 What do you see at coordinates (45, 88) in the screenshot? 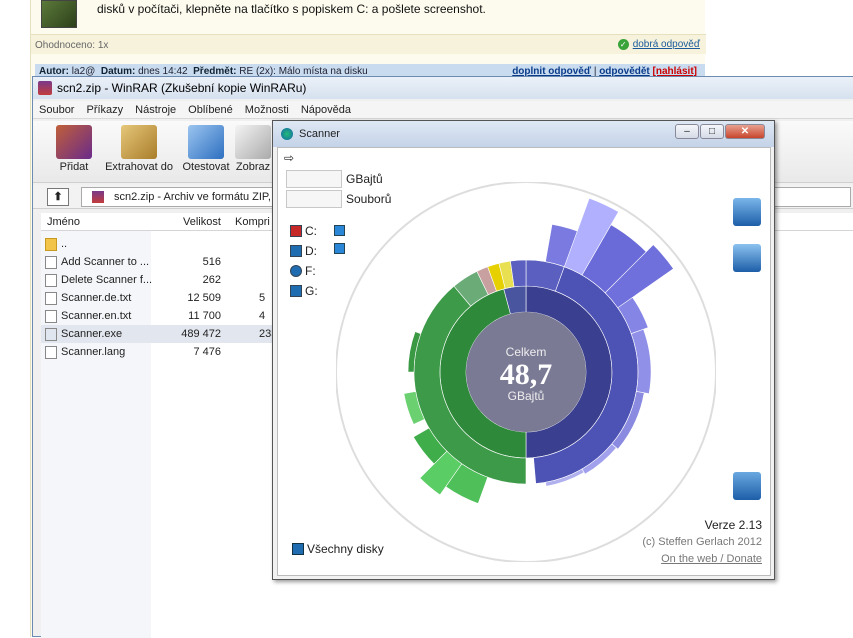
I see `winrar-app-icon` at bounding box center [45, 88].